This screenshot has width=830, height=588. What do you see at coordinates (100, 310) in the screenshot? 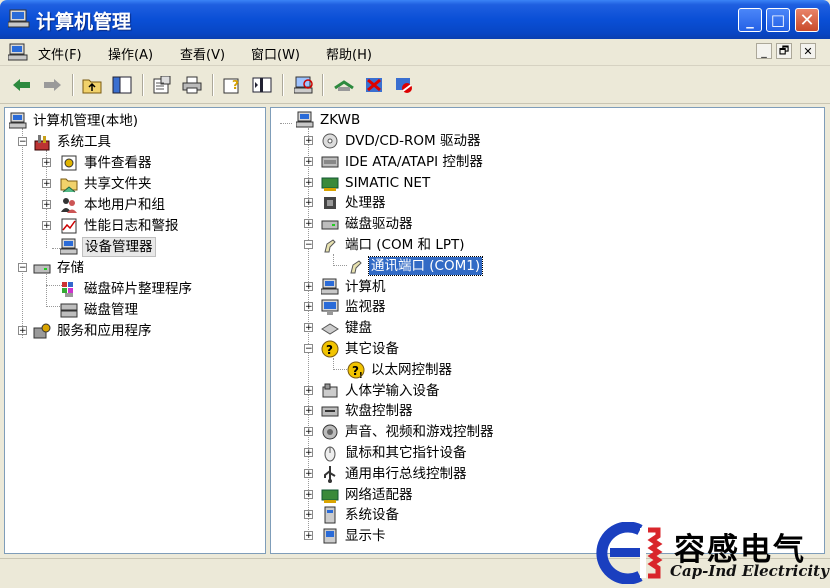
I see `tree-item-disk-management: 磁盘管理` at bounding box center [100, 310].